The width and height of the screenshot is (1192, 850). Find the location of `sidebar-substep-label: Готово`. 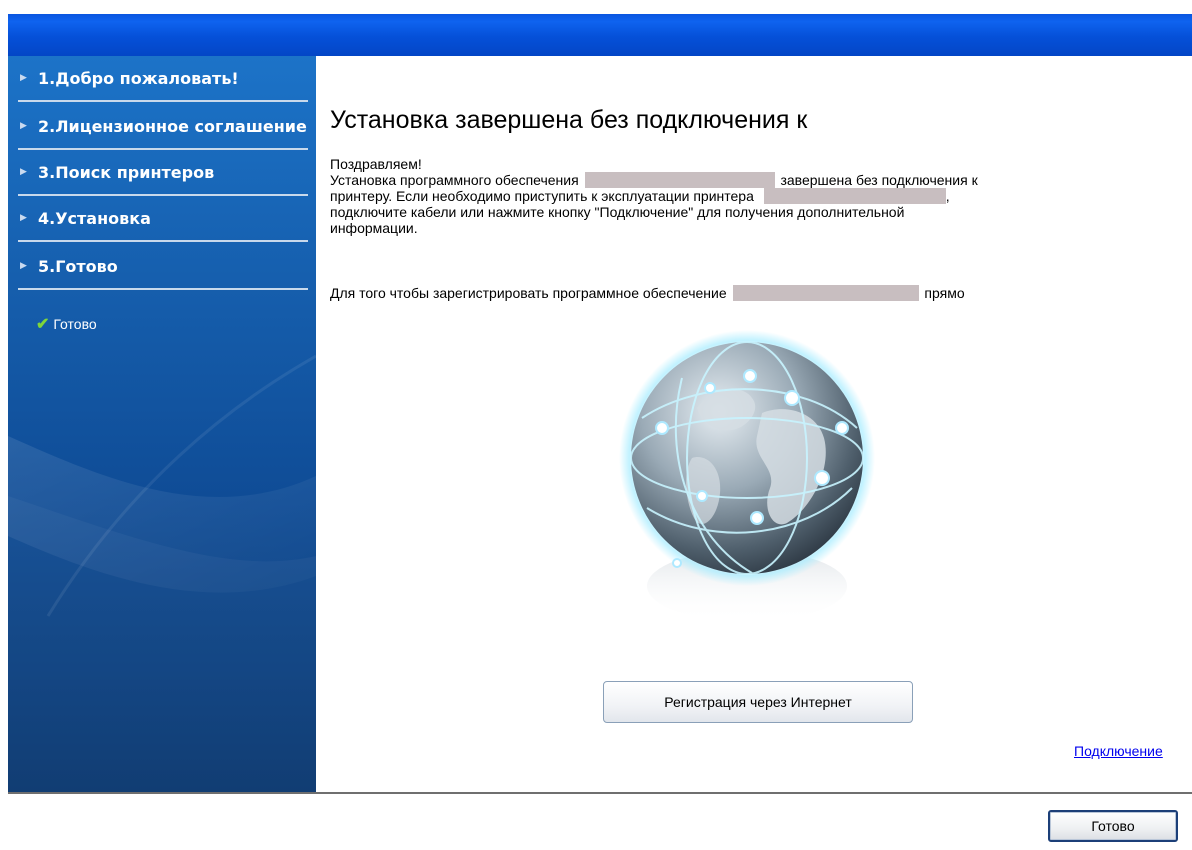

sidebar-substep-label: Готово is located at coordinates (75, 324).